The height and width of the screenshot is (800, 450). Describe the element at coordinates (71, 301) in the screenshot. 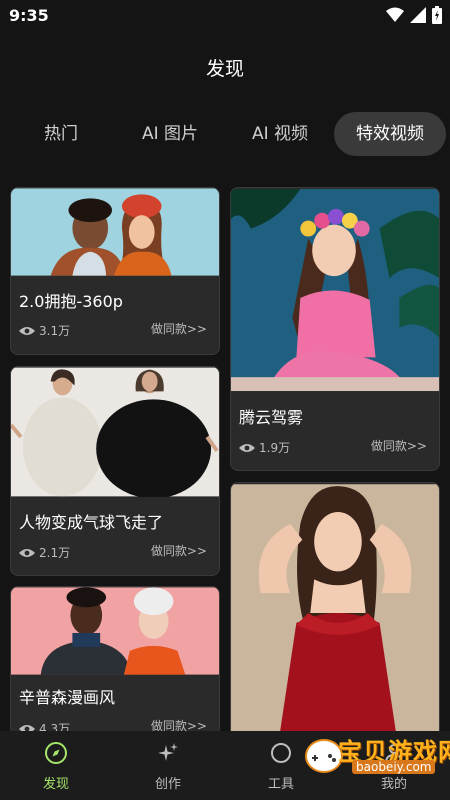

I see `card-title: 2.0拥抱-360p` at that location.